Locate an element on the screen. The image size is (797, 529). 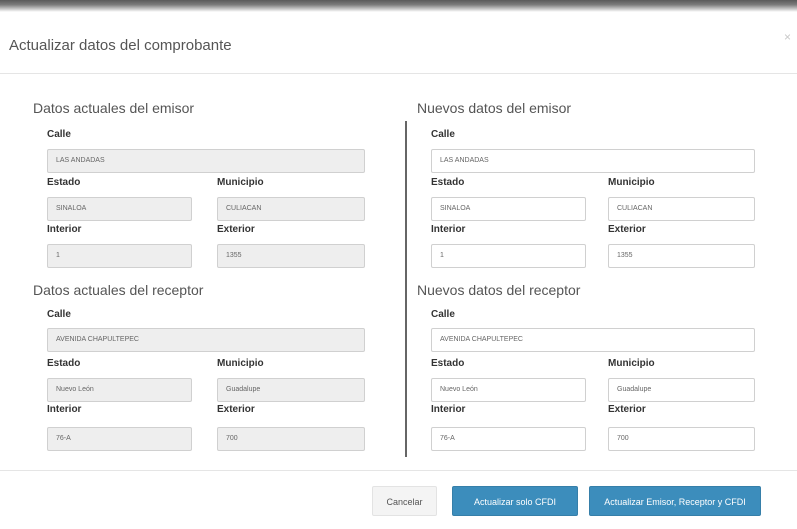
new-emisor-title: Nuevos datos del emisor is located at coordinates (494, 108).